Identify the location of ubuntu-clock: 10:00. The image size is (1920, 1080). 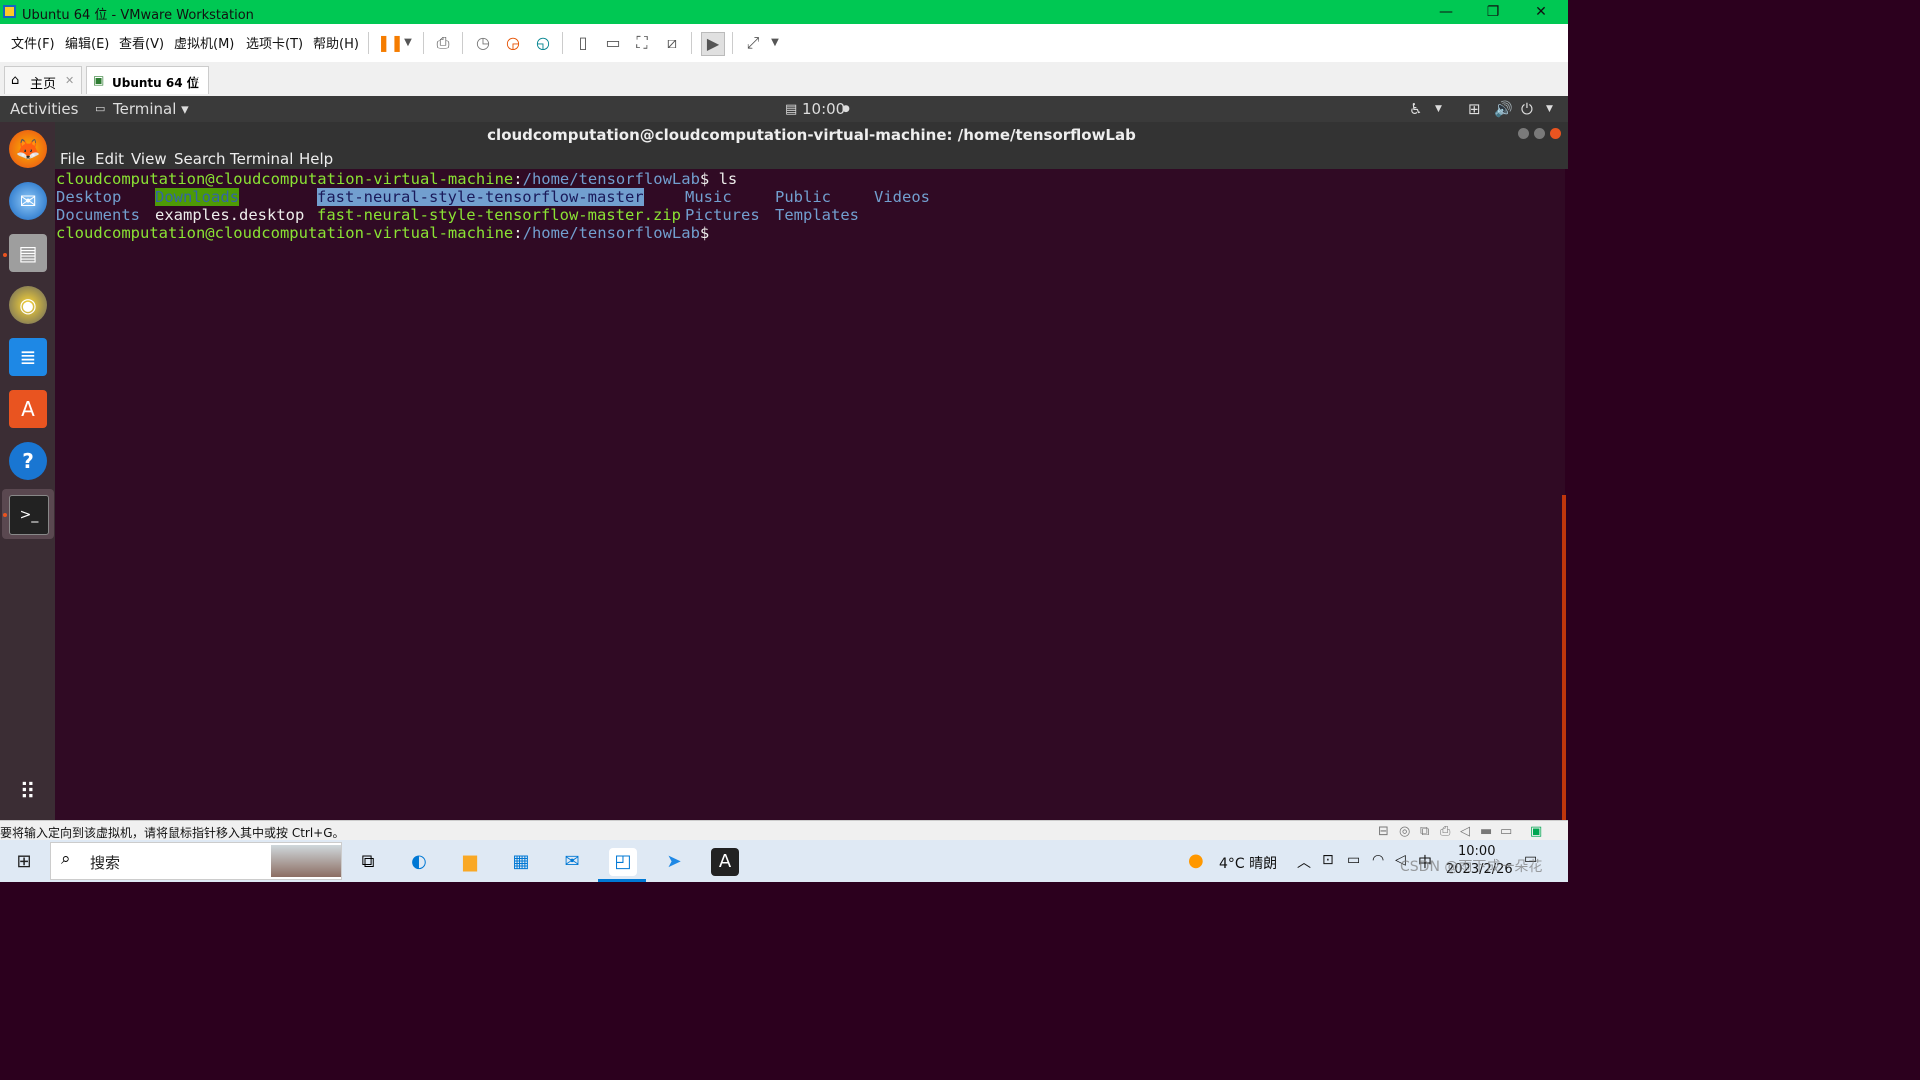
(823, 109).